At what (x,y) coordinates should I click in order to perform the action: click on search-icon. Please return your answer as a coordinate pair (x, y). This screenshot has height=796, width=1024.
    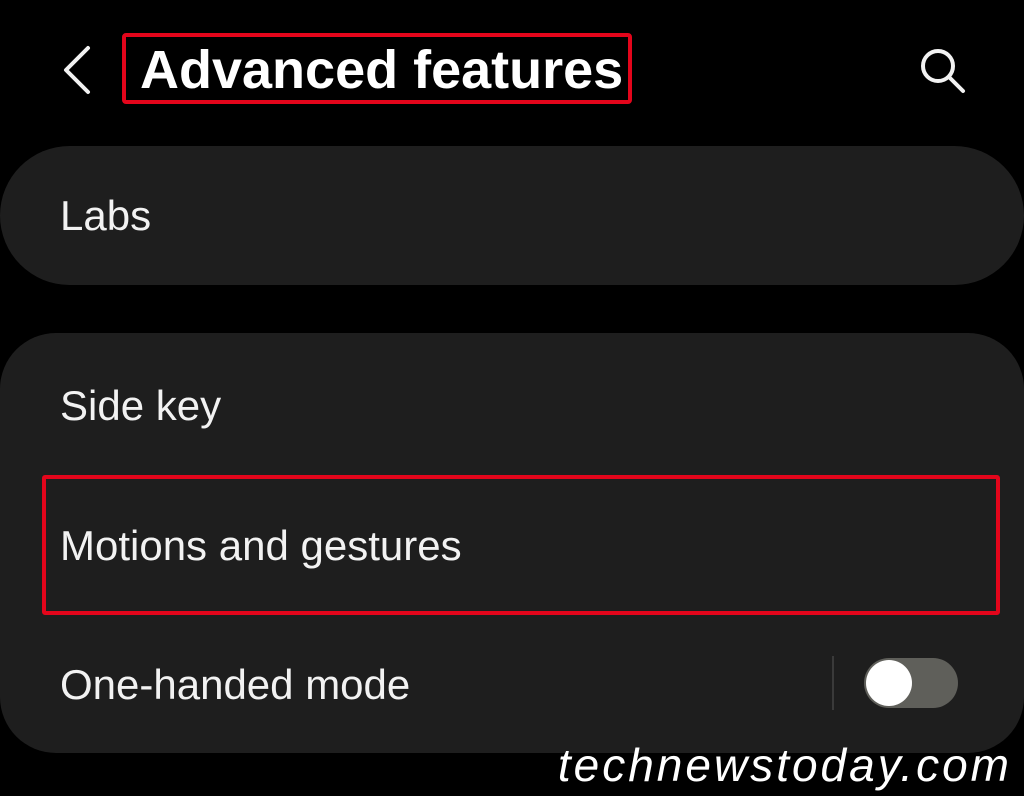
    Looking at the image, I should click on (943, 71).